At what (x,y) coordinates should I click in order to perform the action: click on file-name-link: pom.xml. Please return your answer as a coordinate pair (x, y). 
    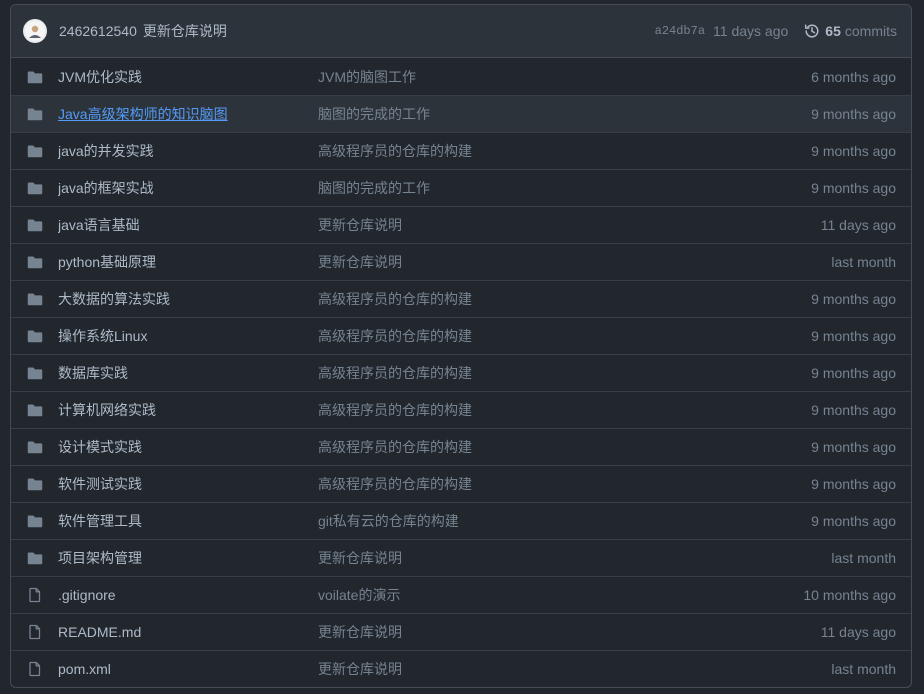
    Looking at the image, I should click on (188, 669).